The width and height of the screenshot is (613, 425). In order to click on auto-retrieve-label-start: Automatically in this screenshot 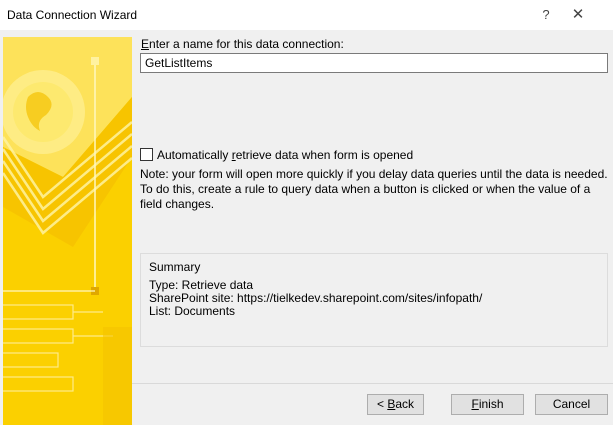, I will do `click(194, 155)`.